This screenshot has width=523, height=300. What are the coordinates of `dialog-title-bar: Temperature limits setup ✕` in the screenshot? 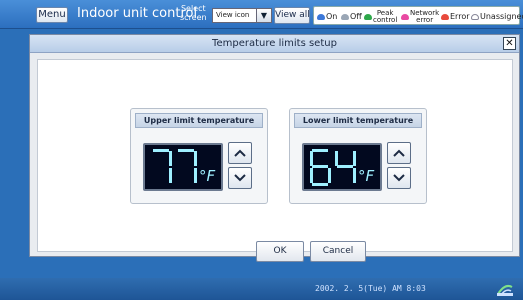 It's located at (274, 44).